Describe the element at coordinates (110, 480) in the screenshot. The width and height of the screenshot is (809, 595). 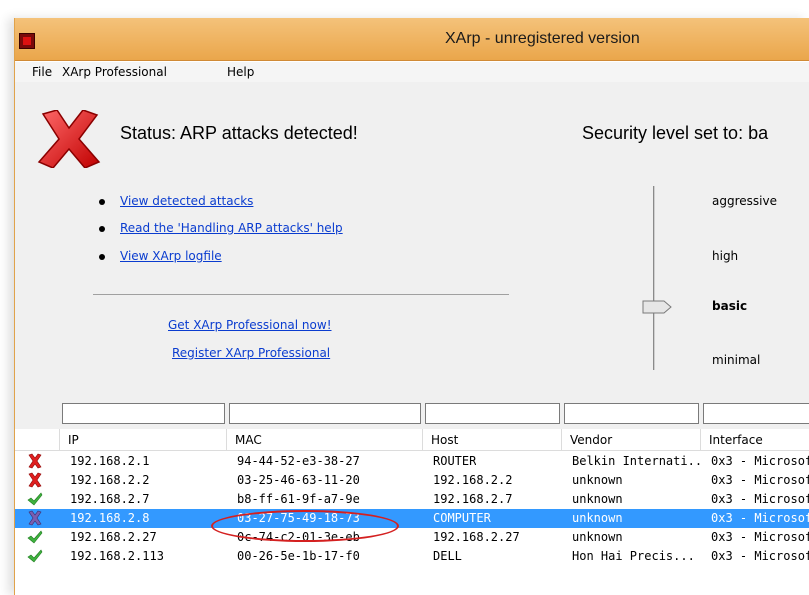
I see `ip-cell: 192.168.2.2` at that location.